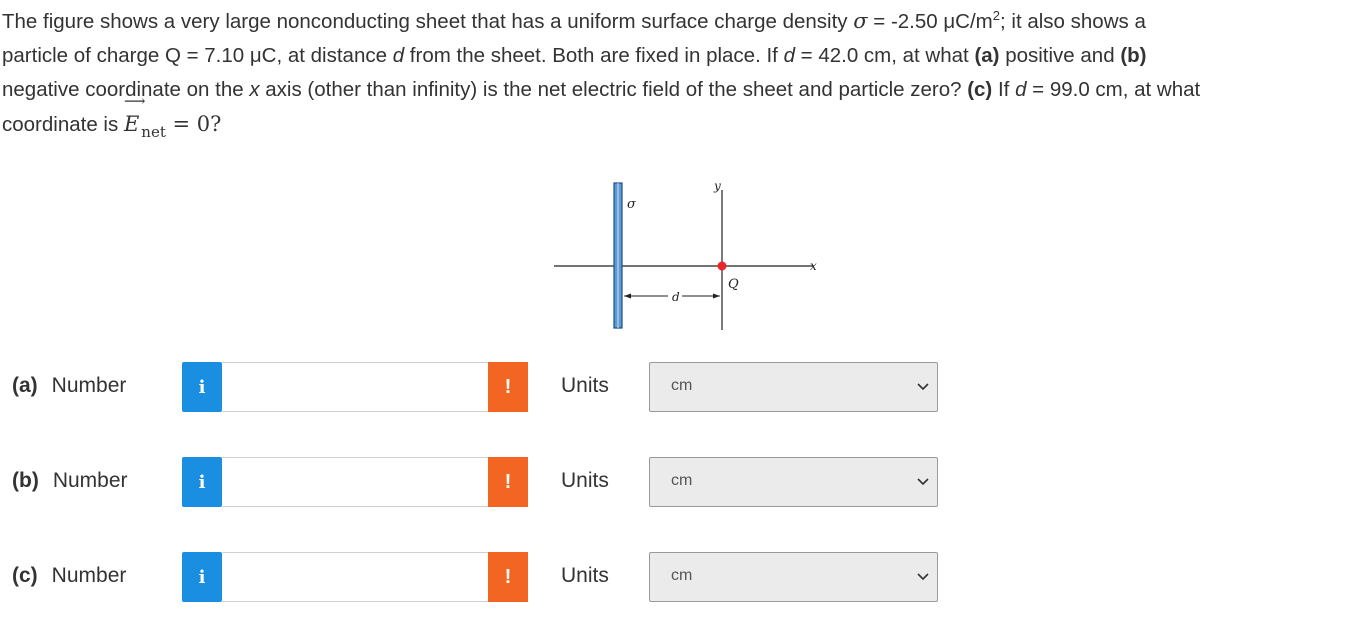 This screenshot has width=1366, height=622. What do you see at coordinates (733, 284) in the screenshot?
I see `q-label: Q` at bounding box center [733, 284].